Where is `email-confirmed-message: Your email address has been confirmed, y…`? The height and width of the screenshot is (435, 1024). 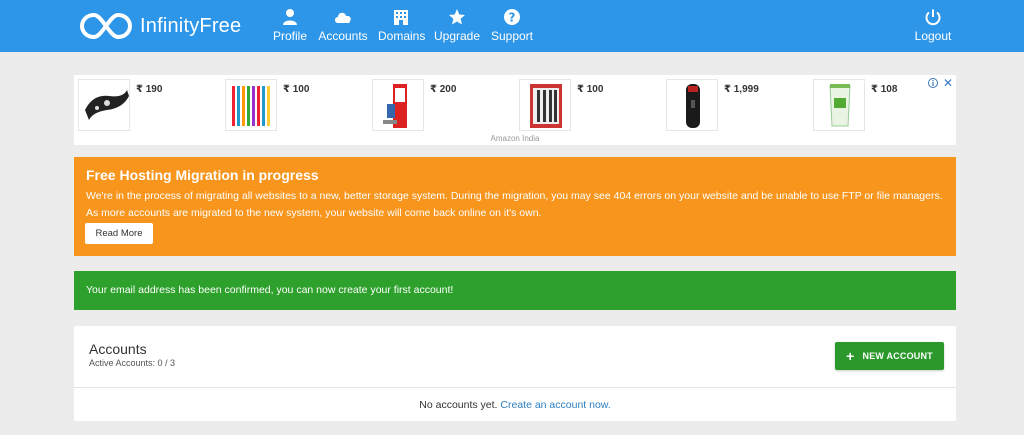
email-confirmed-message: Your email address has been confirmed, y… is located at coordinates (270, 290).